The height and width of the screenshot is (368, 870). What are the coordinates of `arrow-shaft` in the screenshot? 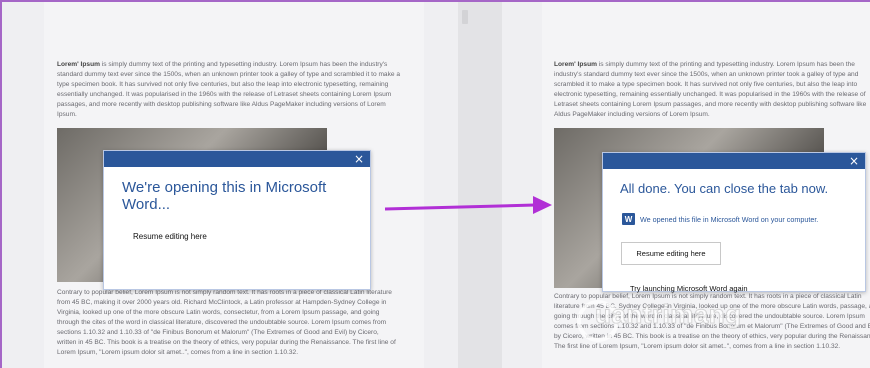 It's located at (460, 207).